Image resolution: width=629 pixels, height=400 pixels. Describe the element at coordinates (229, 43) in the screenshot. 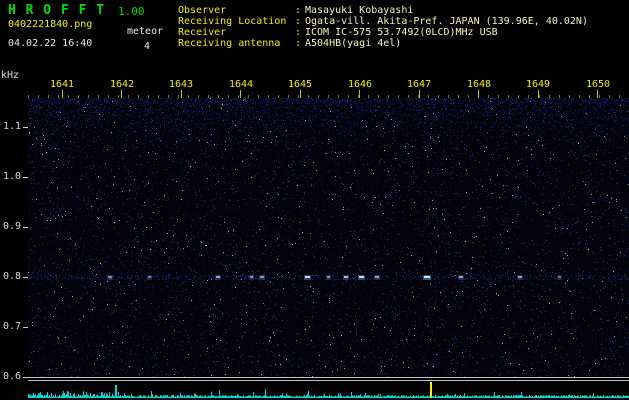

I see `info-label: Receiving antenna` at that location.